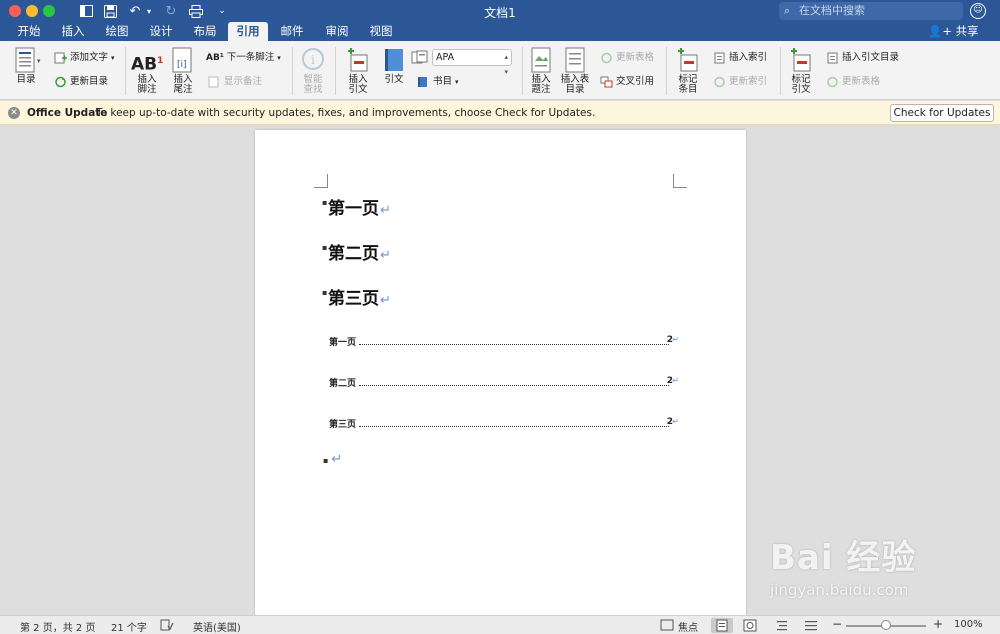 The height and width of the screenshot is (634, 1000). What do you see at coordinates (782, 625) in the screenshot?
I see `outline-view-button` at bounding box center [782, 625].